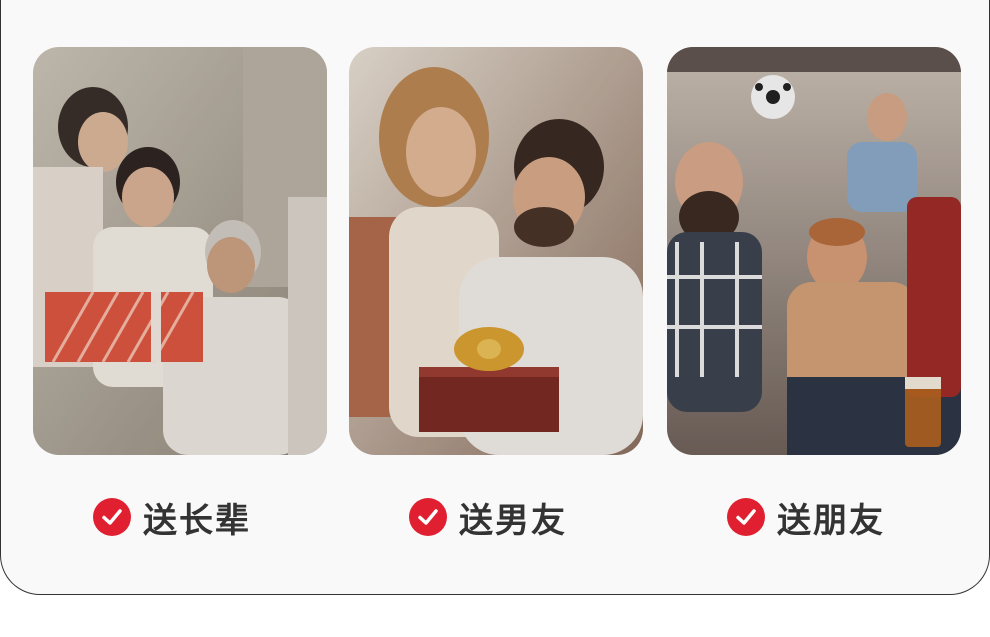 This screenshot has height=637, width=990. Describe the element at coordinates (831, 520) in the screenshot. I see `label-text: 送朋友` at that location.